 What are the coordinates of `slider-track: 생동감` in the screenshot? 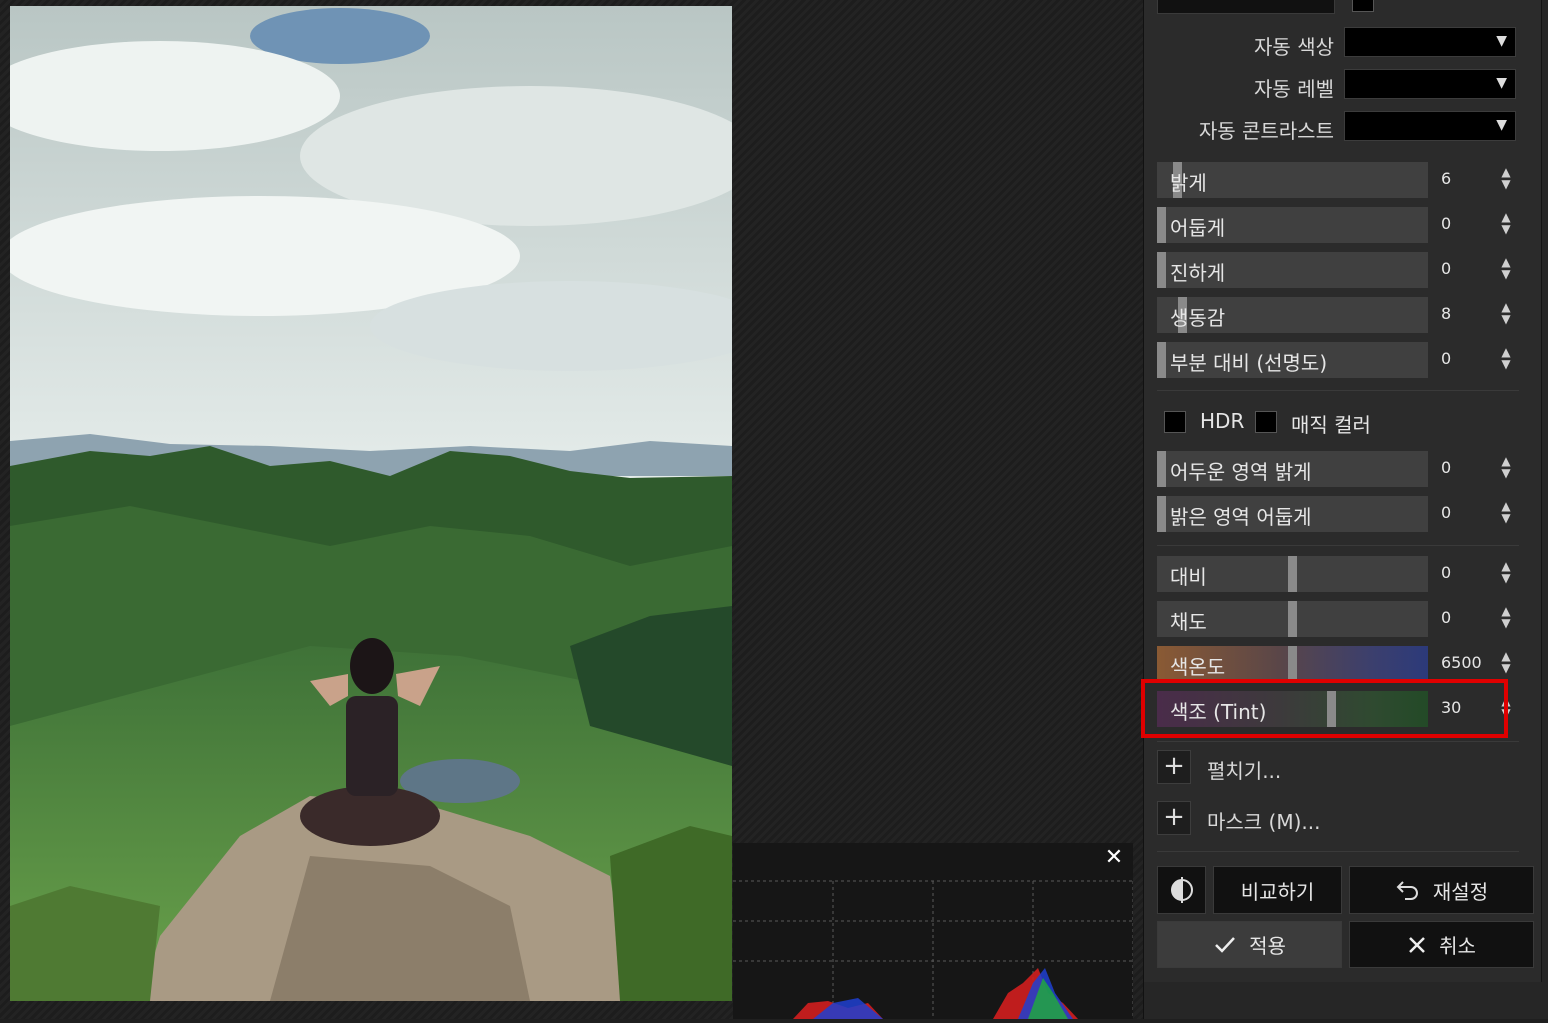 It's located at (1292, 315).